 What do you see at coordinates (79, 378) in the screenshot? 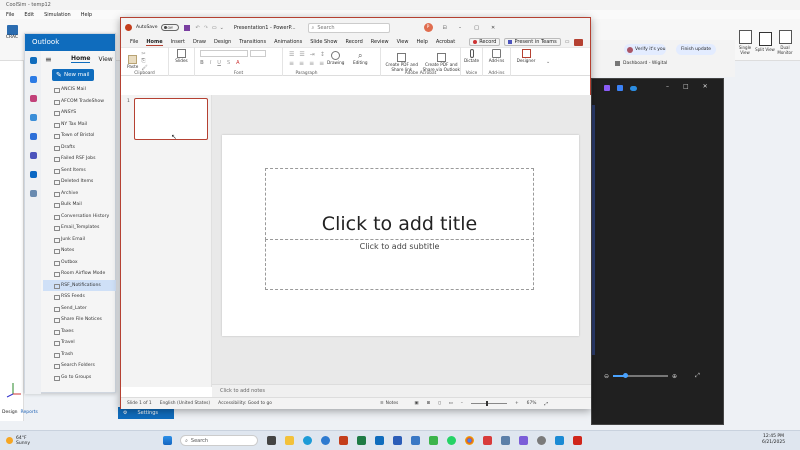
I see `folder-item: Go to Groups` at bounding box center [79, 378].